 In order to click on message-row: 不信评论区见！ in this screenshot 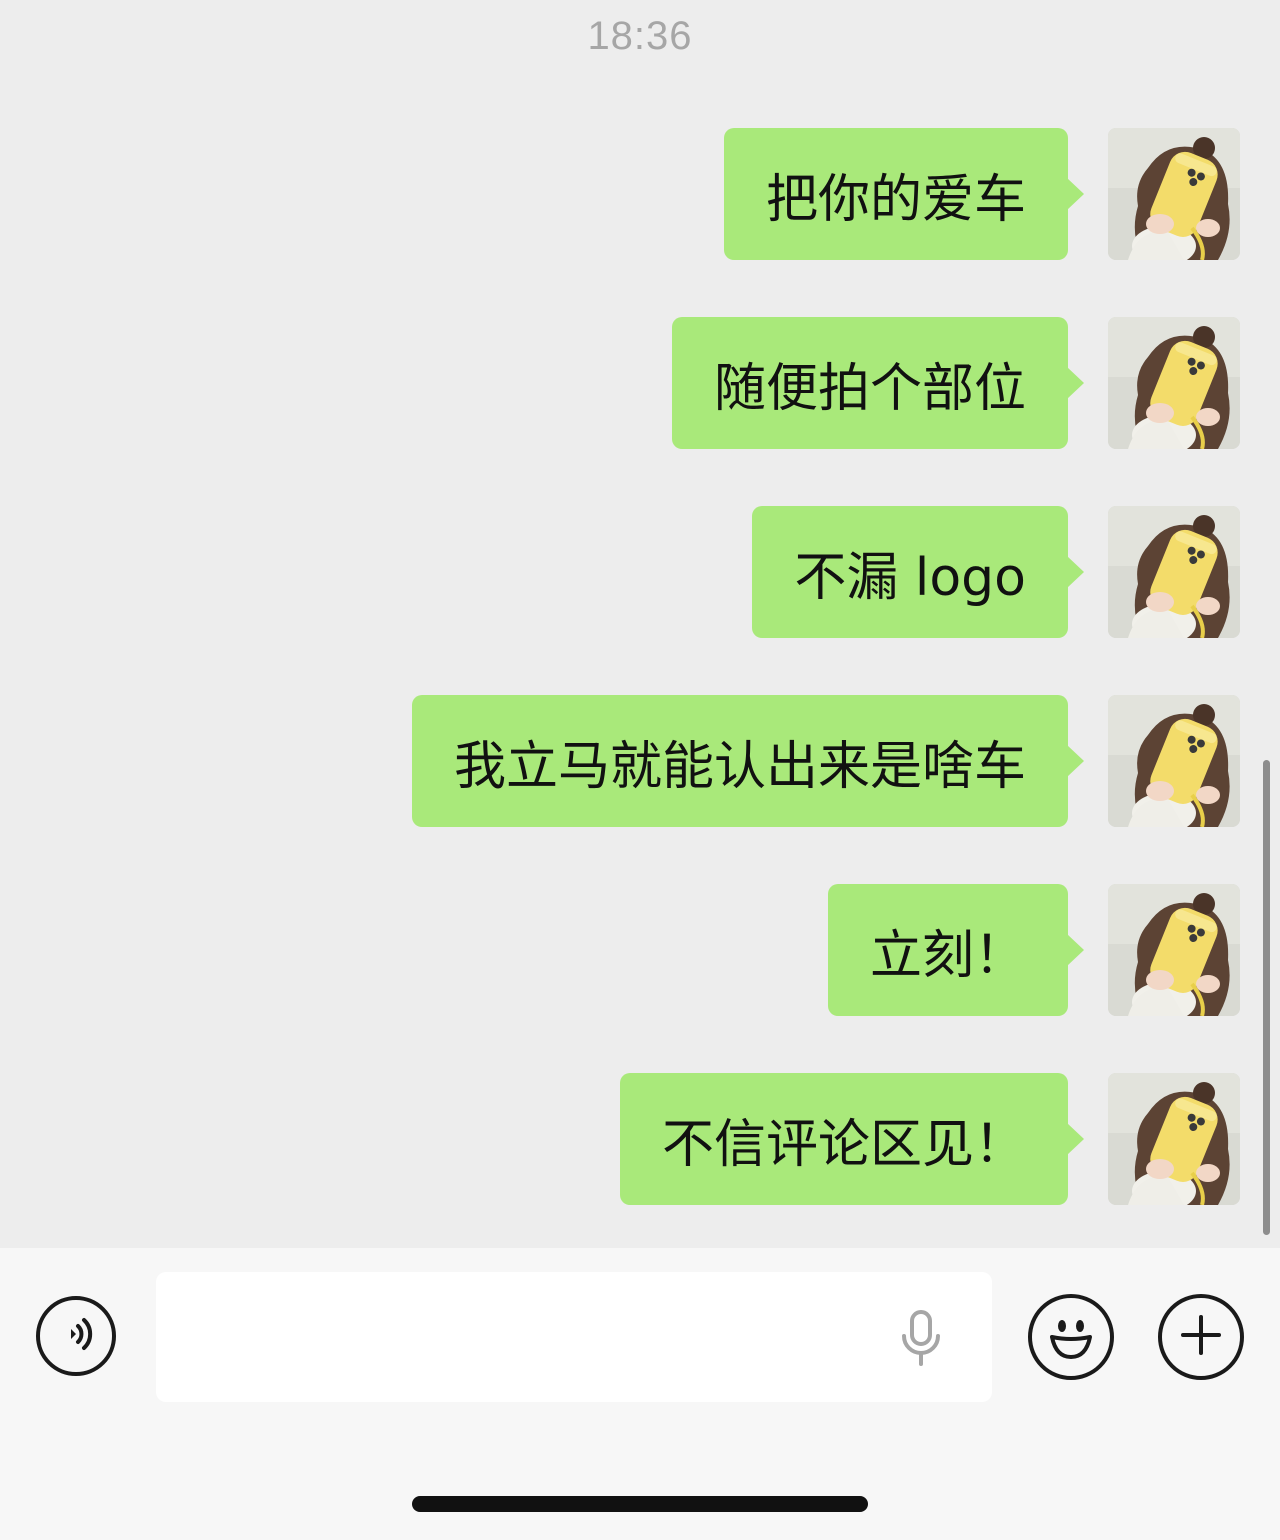, I will do `click(929, 1140)`.